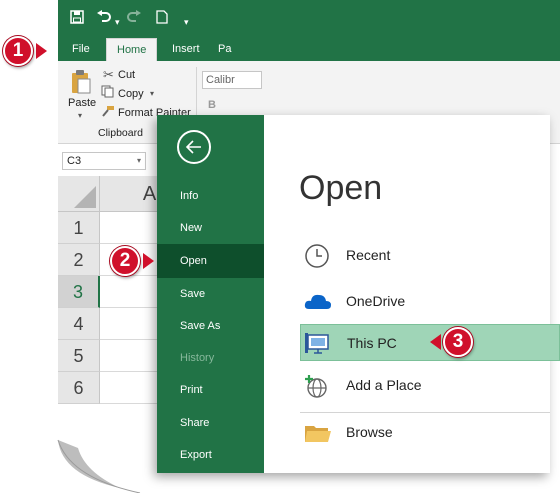 This screenshot has width=560, height=493. I want to click on location-label: This PC, so click(372, 343).